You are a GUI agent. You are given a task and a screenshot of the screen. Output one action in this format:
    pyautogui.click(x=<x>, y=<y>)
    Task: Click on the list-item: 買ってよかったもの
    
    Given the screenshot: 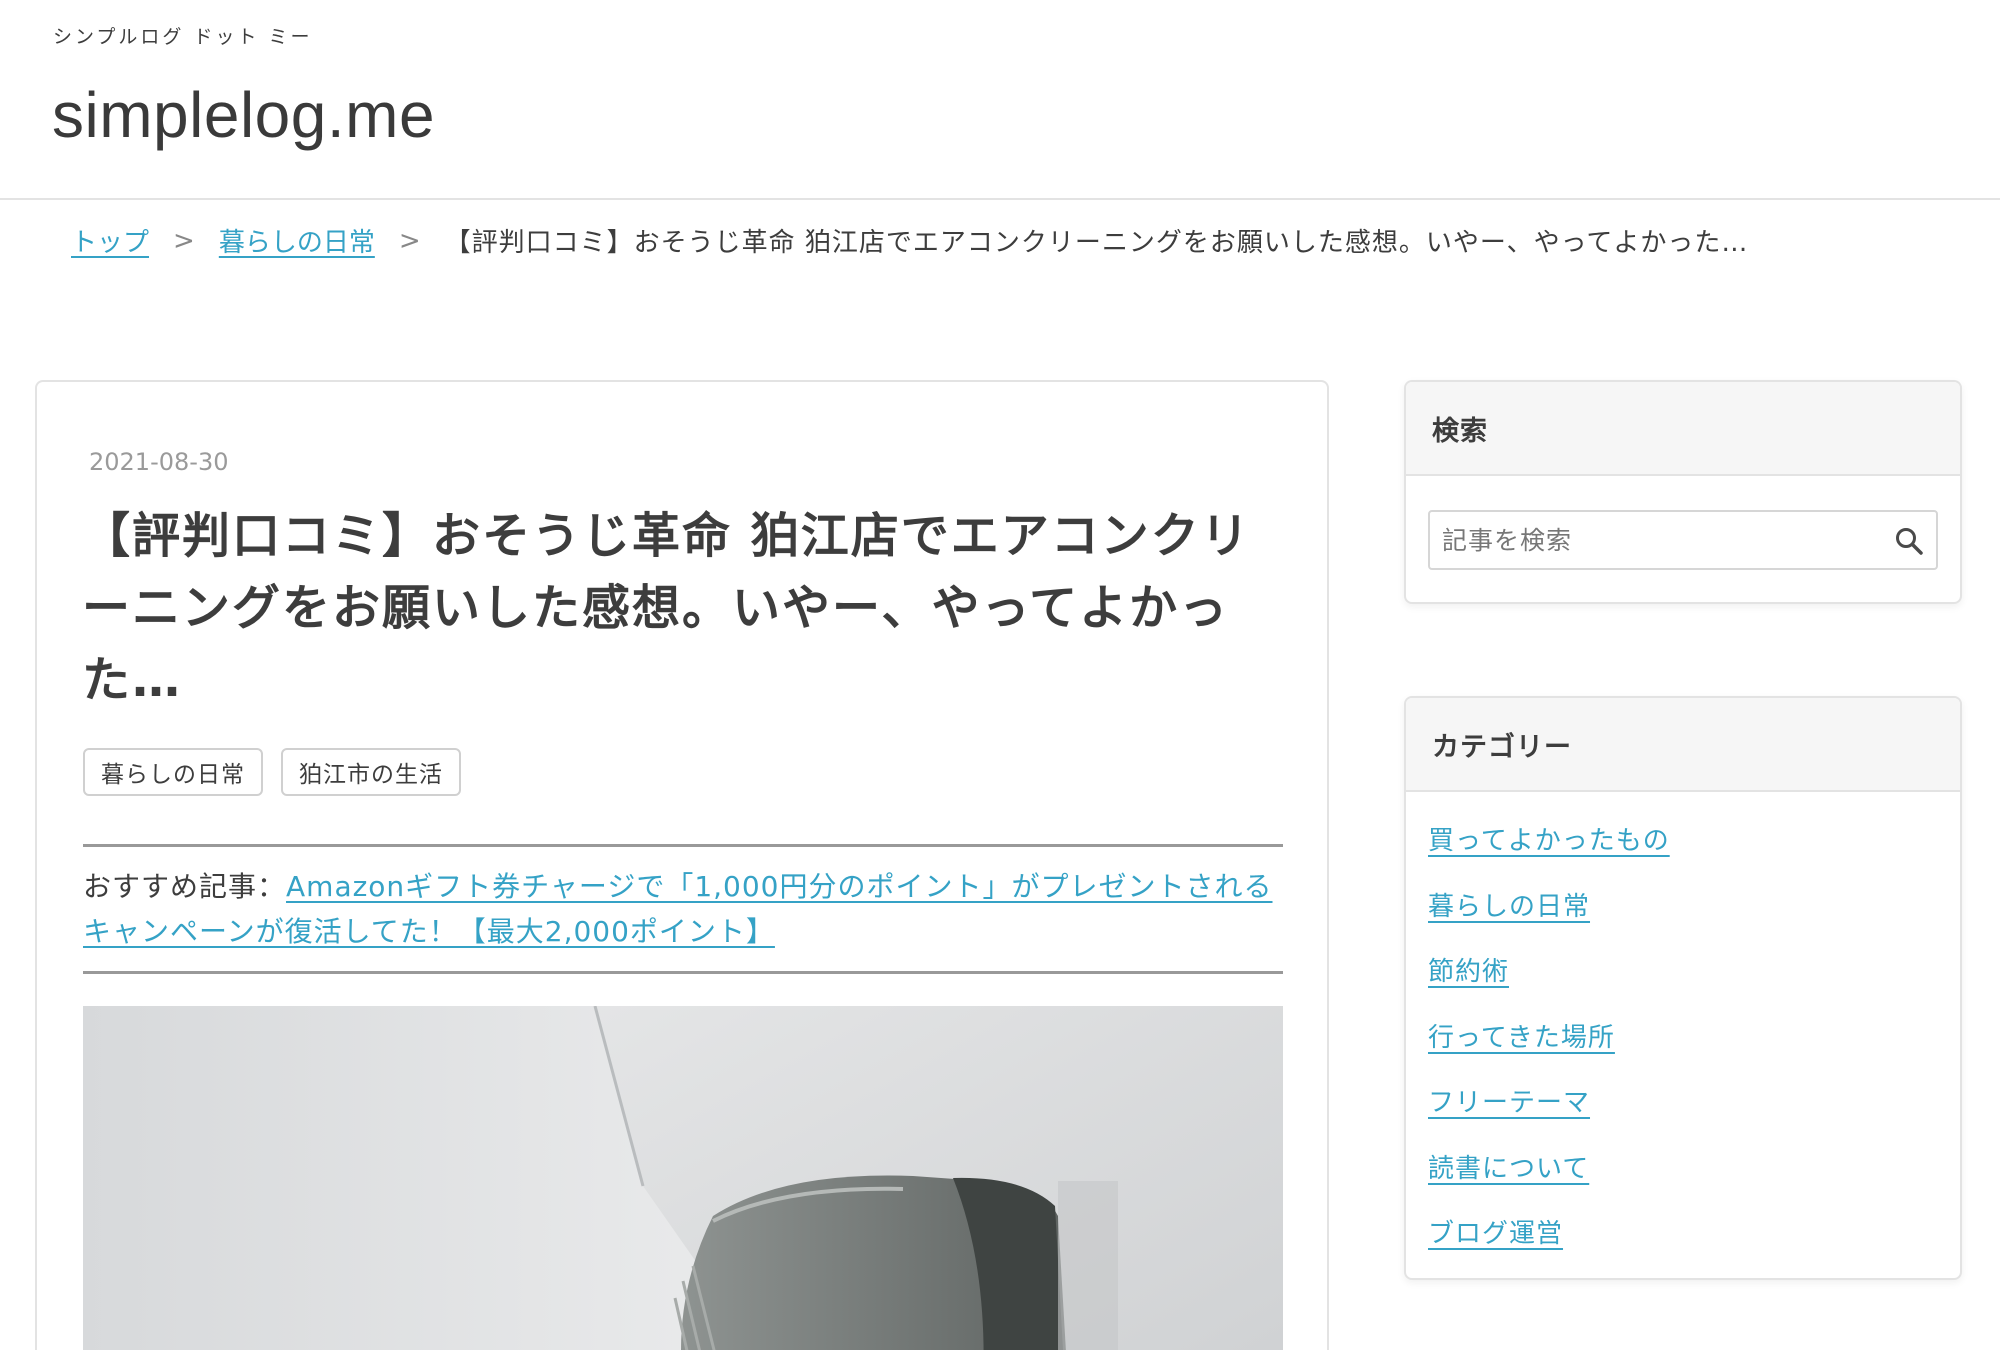 What is the action you would take?
    pyautogui.click(x=1694, y=853)
    